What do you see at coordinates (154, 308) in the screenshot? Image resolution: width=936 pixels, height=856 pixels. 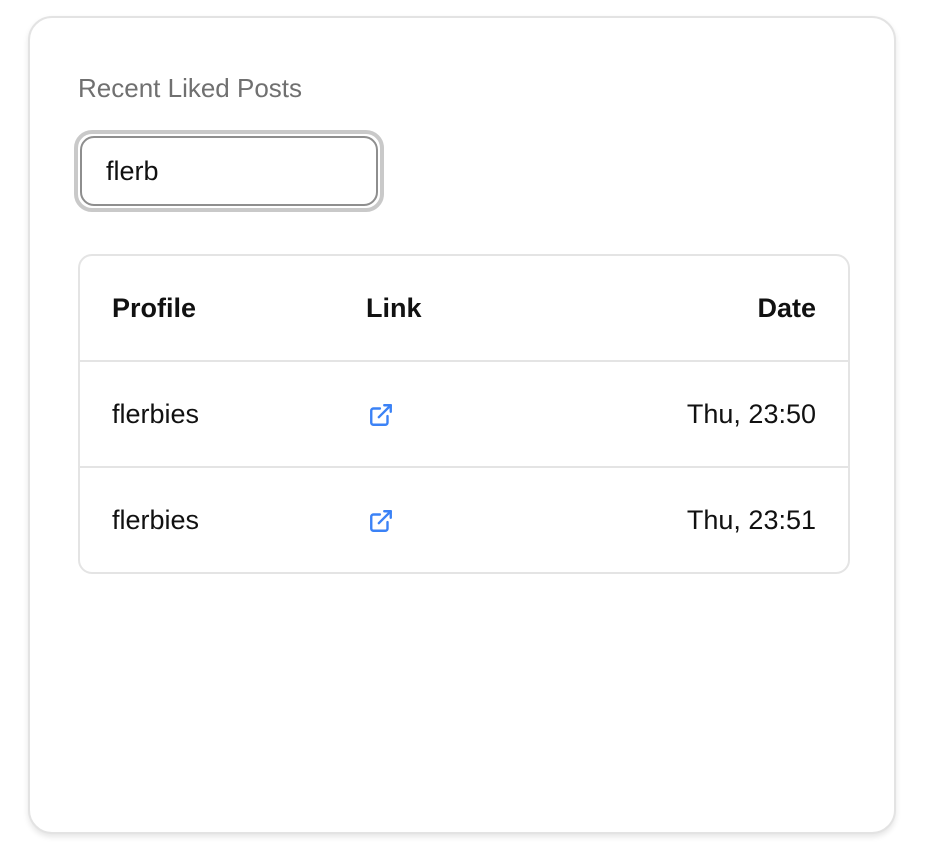 I see `column-header-profile: Profile` at bounding box center [154, 308].